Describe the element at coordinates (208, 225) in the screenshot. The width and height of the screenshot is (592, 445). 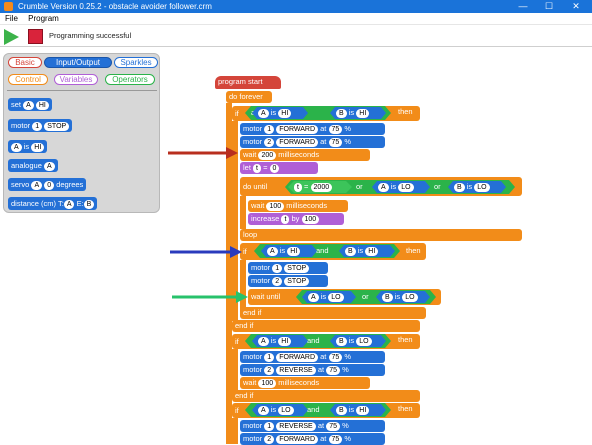
I see `annotation-arrows` at that location.